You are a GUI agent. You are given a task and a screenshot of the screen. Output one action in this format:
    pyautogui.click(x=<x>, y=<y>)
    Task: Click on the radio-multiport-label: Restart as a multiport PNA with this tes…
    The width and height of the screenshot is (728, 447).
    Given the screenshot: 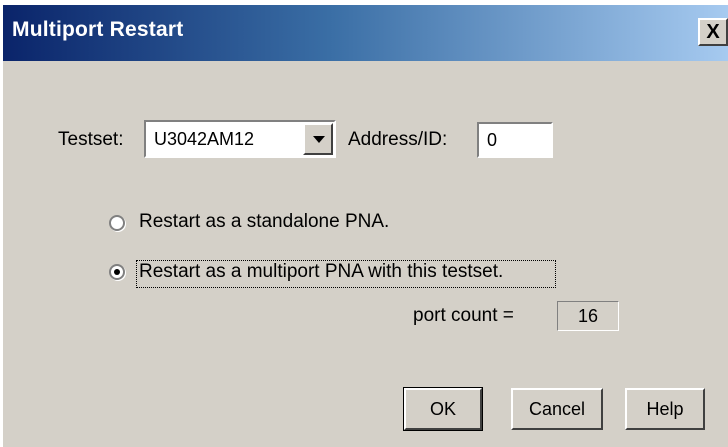 What is the action you would take?
    pyautogui.click(x=321, y=272)
    